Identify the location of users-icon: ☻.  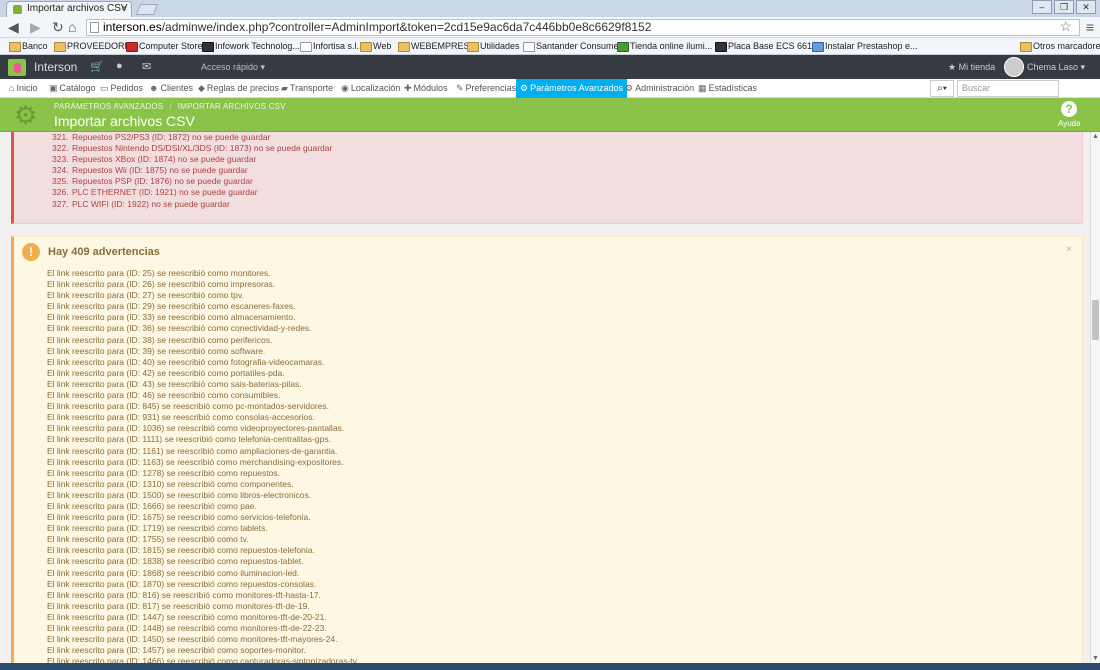
(154, 88).